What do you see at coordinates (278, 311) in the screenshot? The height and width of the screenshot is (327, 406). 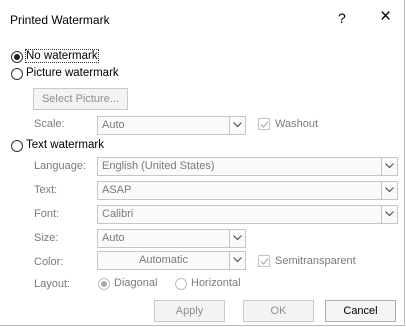 I see `ok-button: OK` at bounding box center [278, 311].